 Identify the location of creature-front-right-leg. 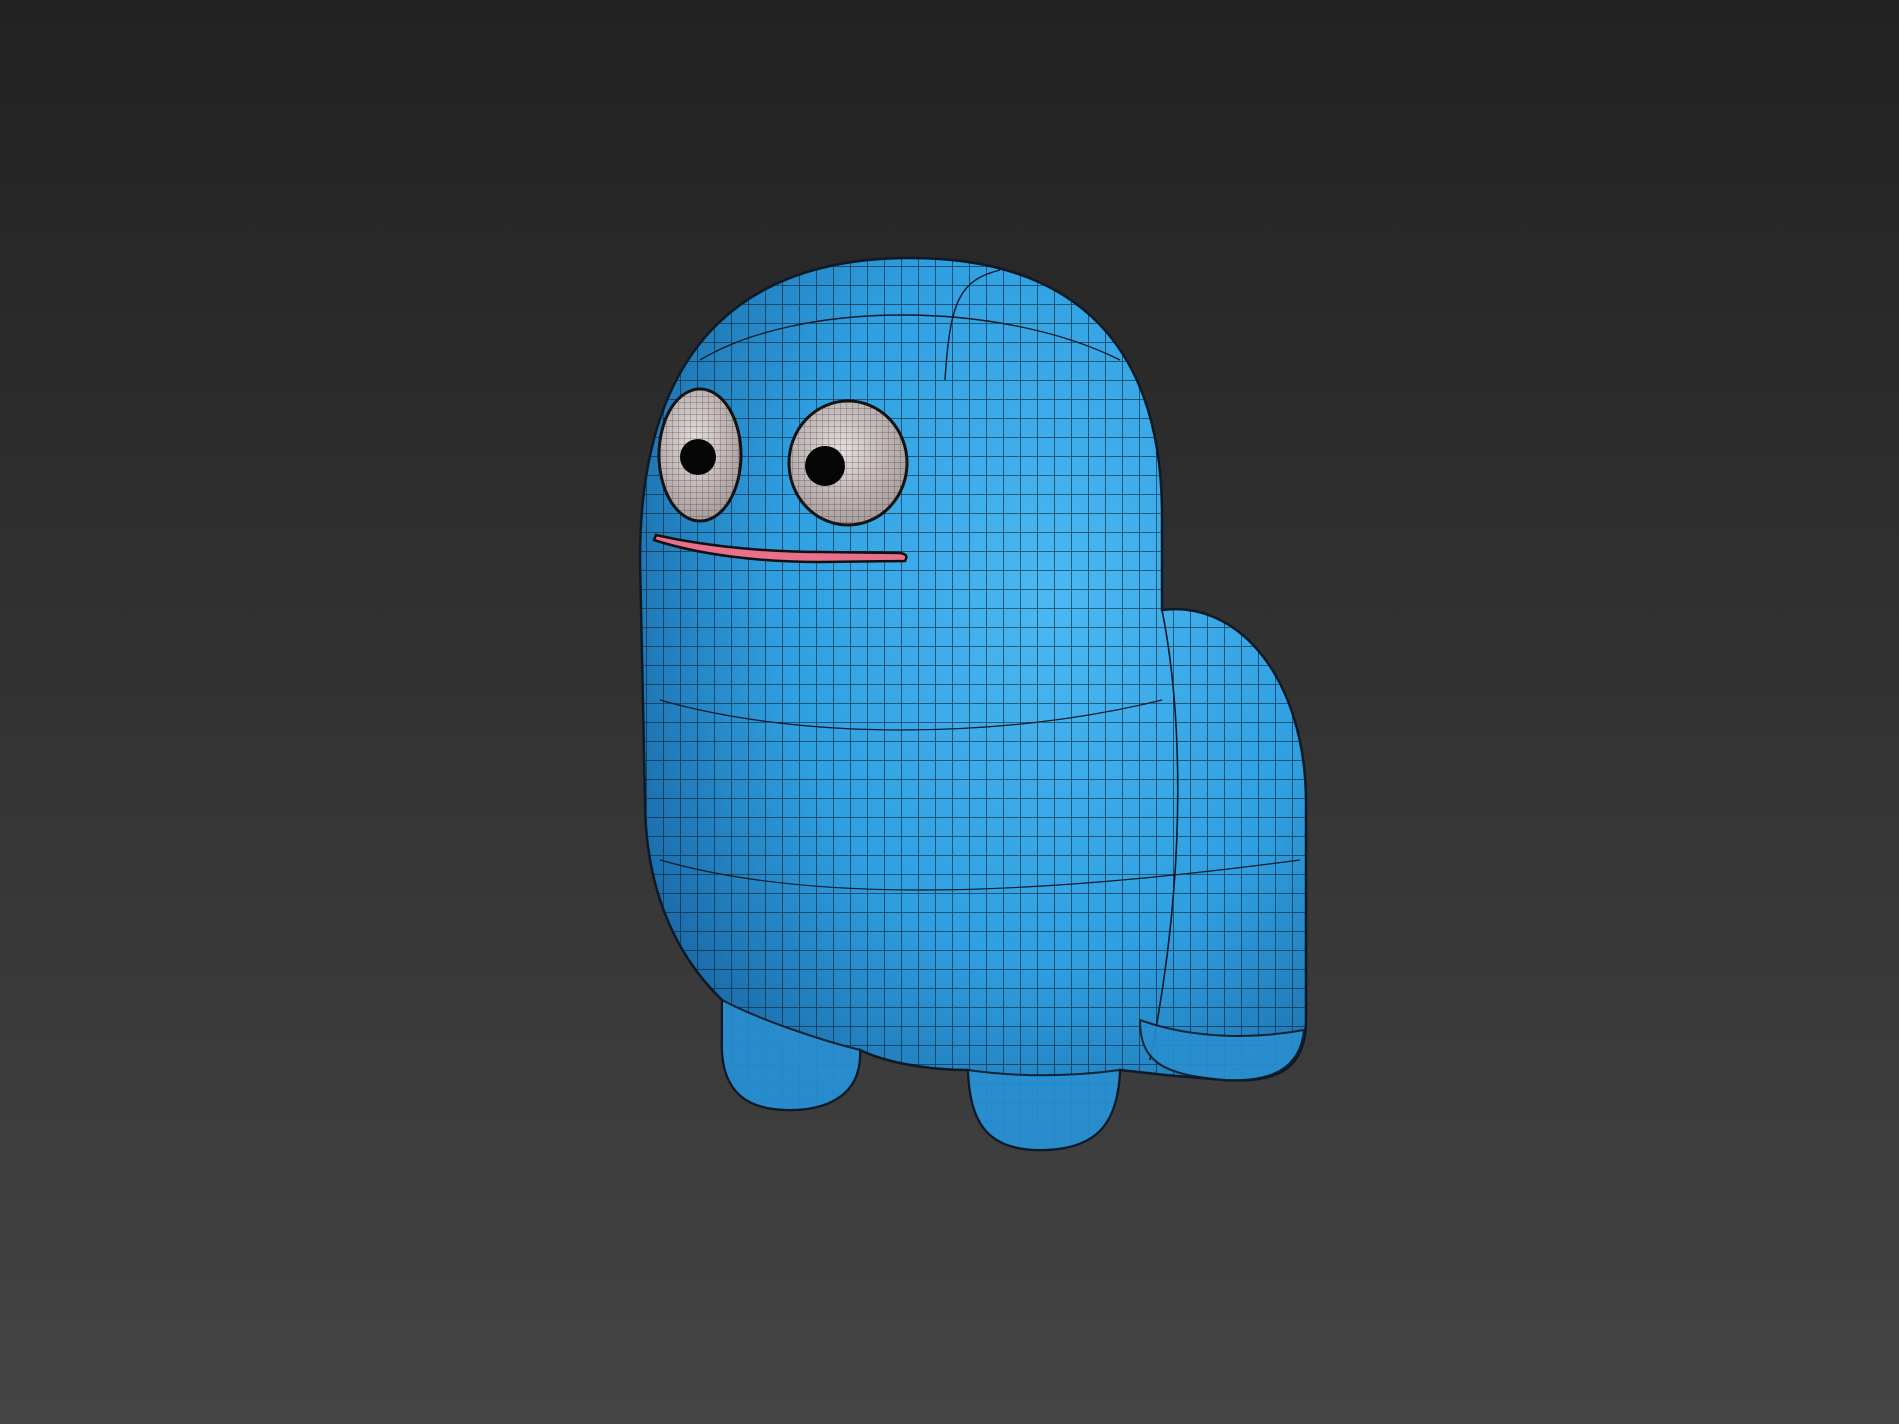
(1044, 1110).